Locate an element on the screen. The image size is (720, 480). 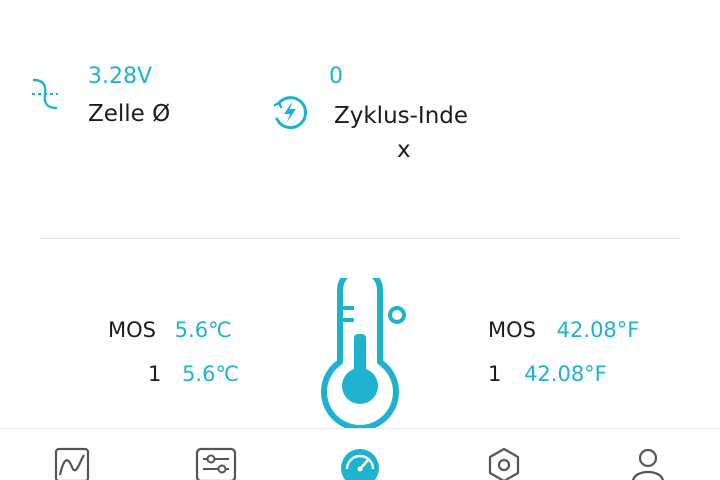
user-icon is located at coordinates (648, 464).